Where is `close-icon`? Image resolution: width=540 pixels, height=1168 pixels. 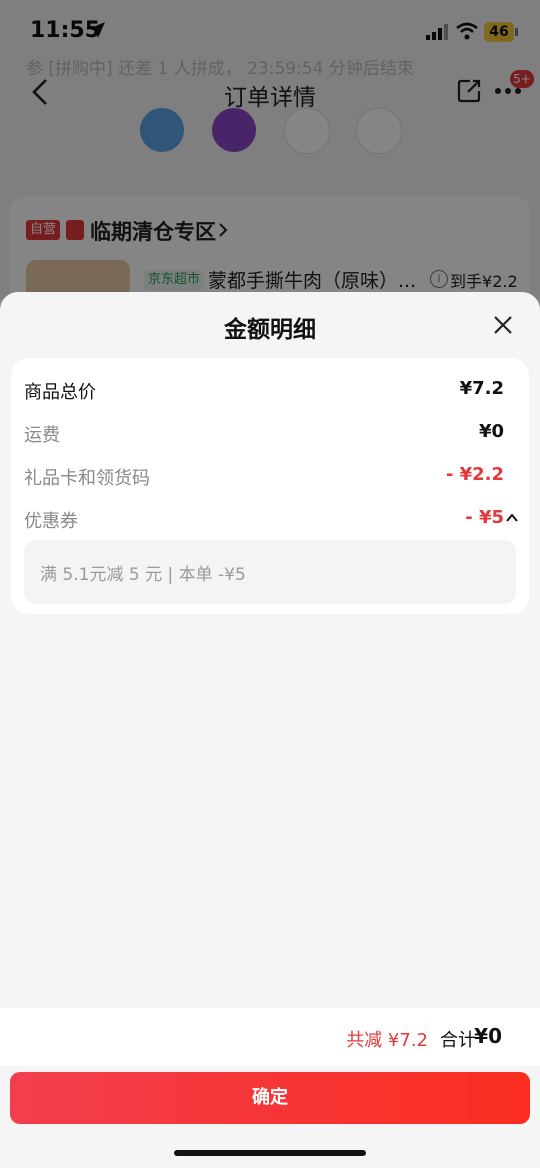 close-icon is located at coordinates (503, 325).